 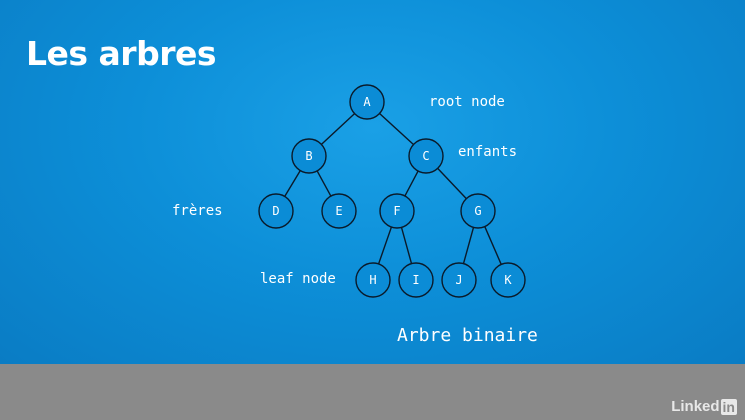 I want to click on node-label-C: C, so click(x=425, y=156).